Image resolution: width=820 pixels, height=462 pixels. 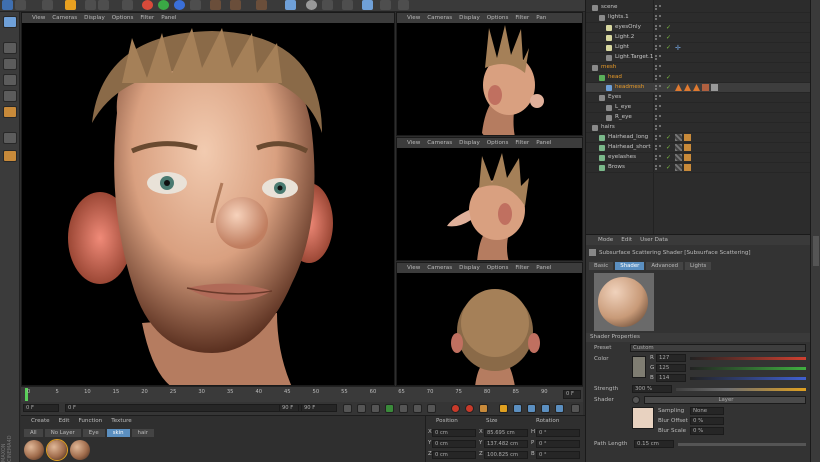 I want to click on recent-tool-icon, so click(x=127, y=5).